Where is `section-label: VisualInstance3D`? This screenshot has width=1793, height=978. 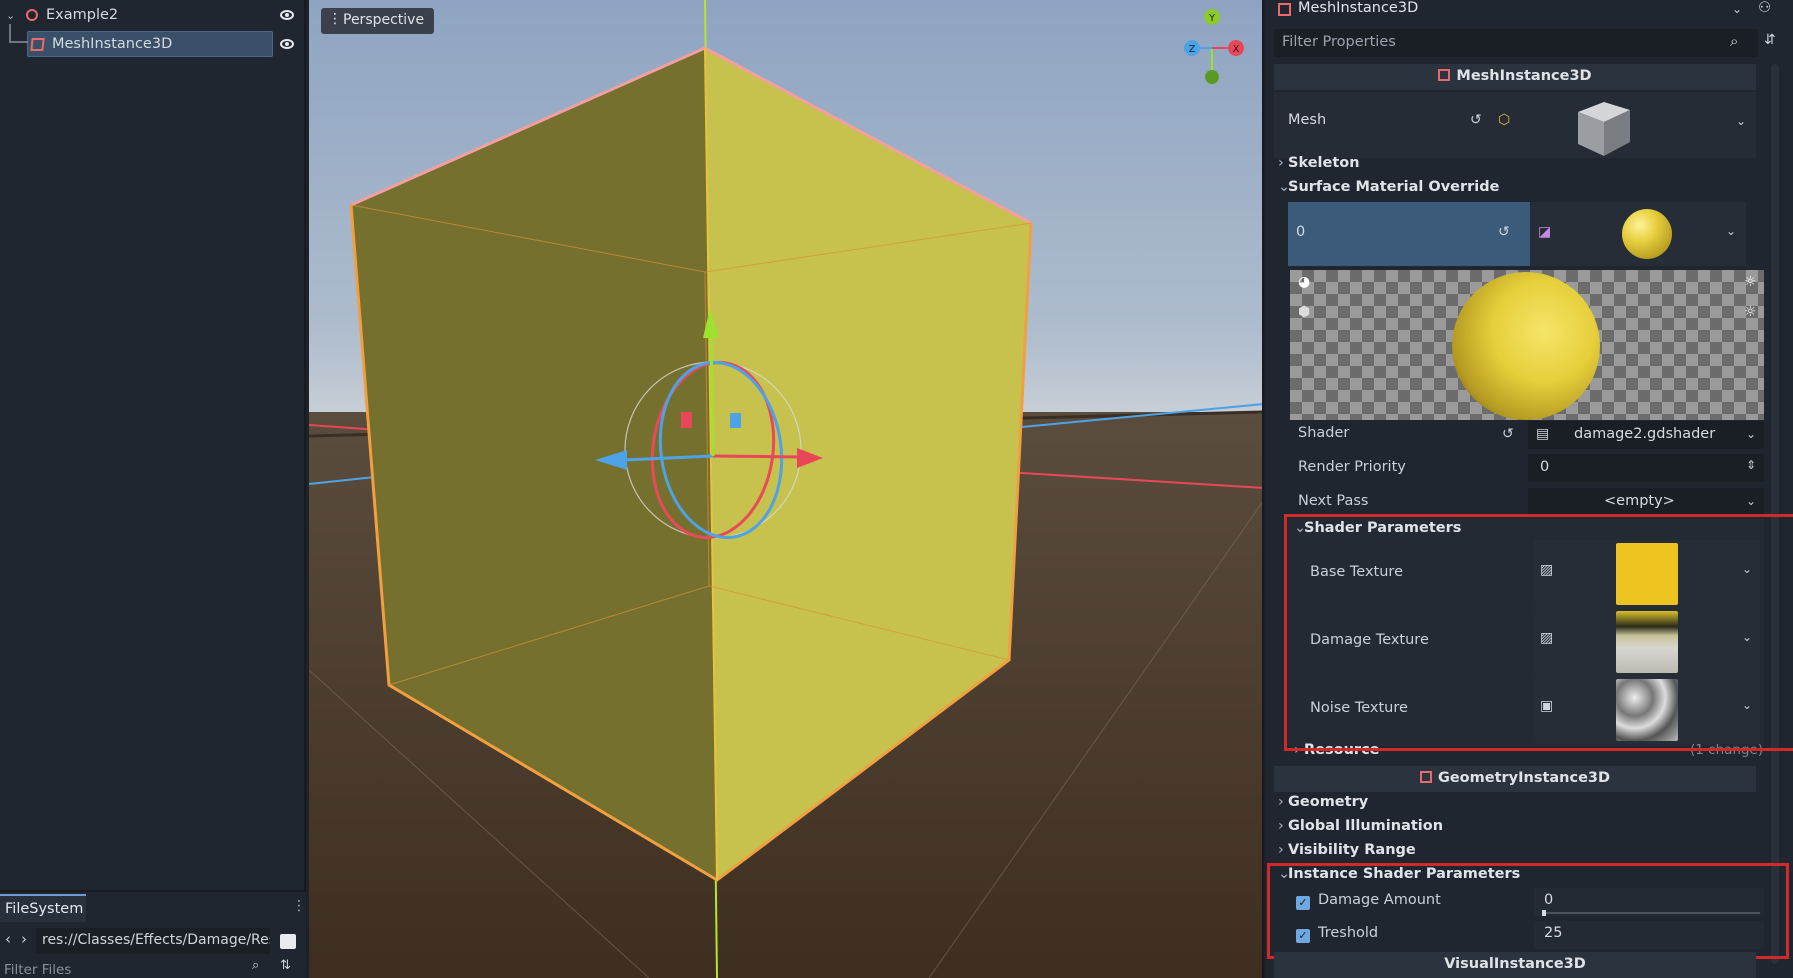 section-label: VisualInstance3D is located at coordinates (1515, 964).